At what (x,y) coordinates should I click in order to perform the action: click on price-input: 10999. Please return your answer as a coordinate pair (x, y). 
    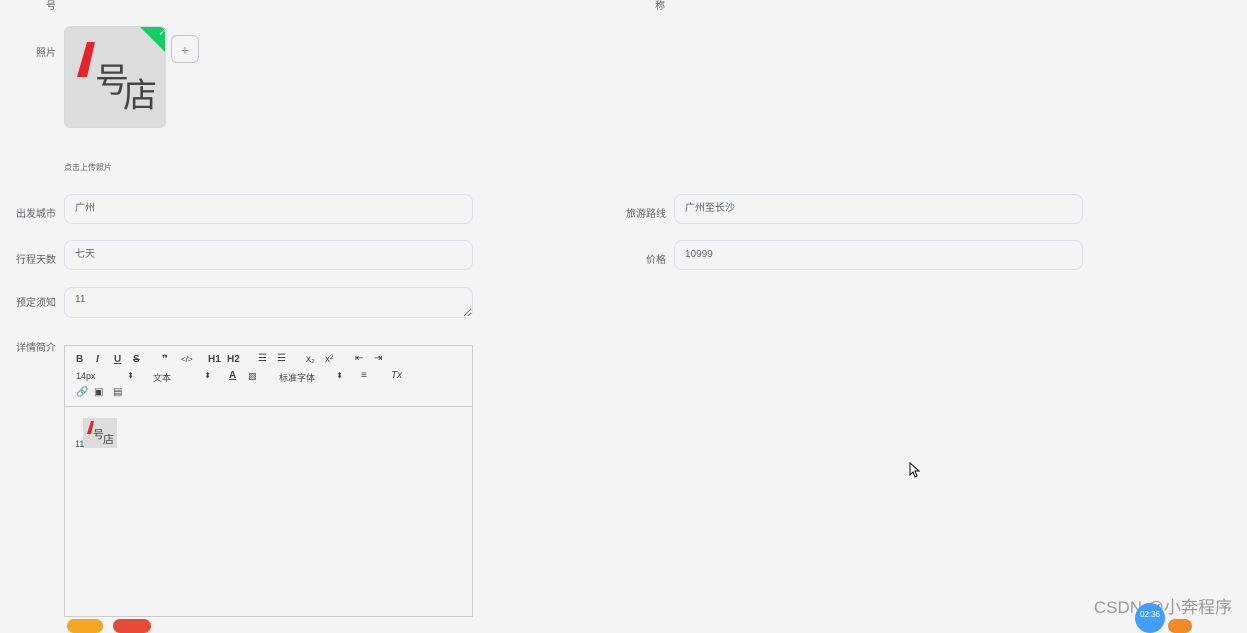
    Looking at the image, I should click on (878, 255).